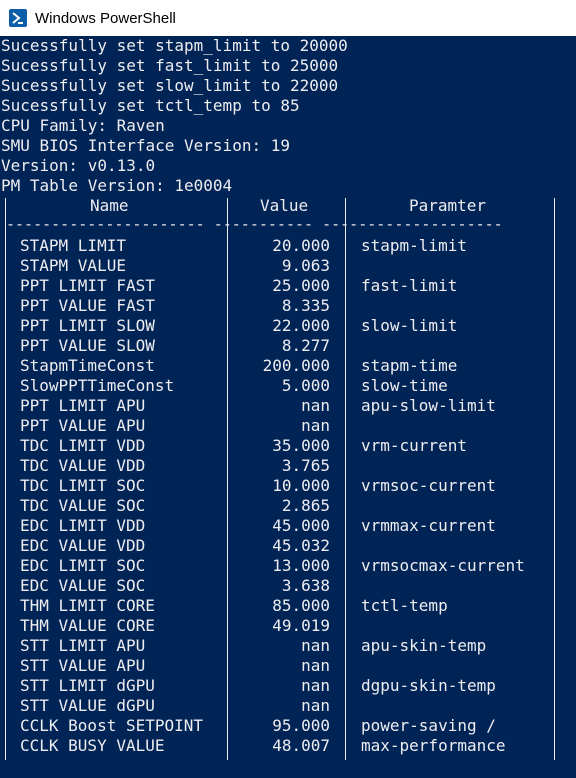  What do you see at coordinates (83, 525) in the screenshot?
I see `row-name: EDC LIMIT VDD` at bounding box center [83, 525].